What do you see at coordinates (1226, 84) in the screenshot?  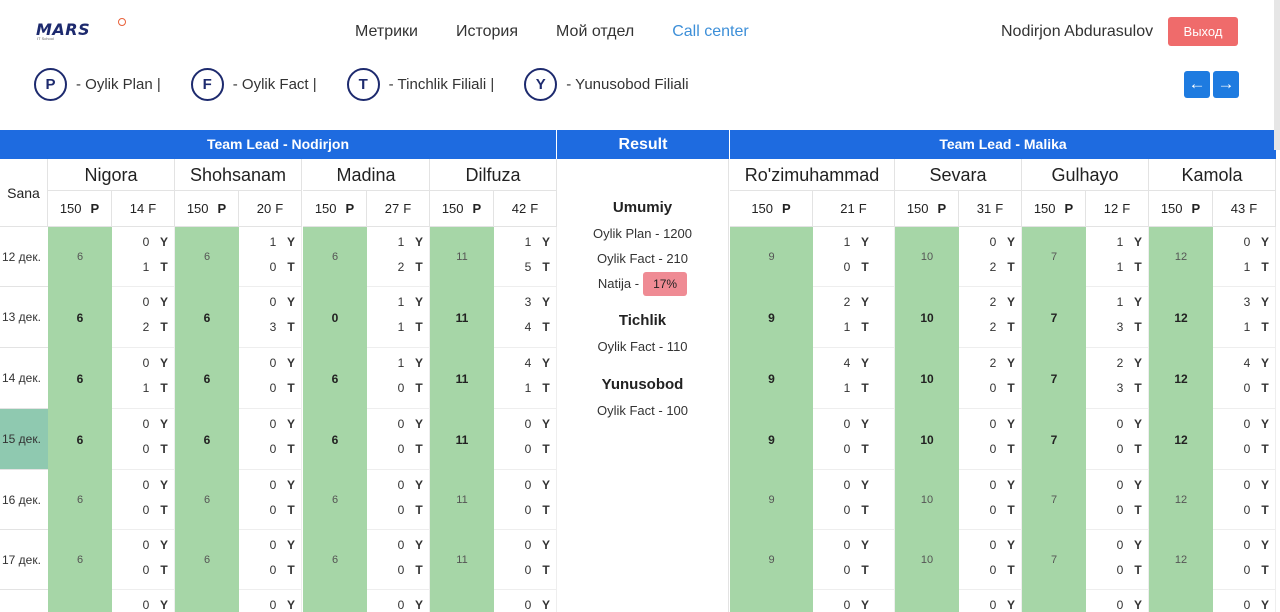 I see `next-arrow-button: →` at bounding box center [1226, 84].